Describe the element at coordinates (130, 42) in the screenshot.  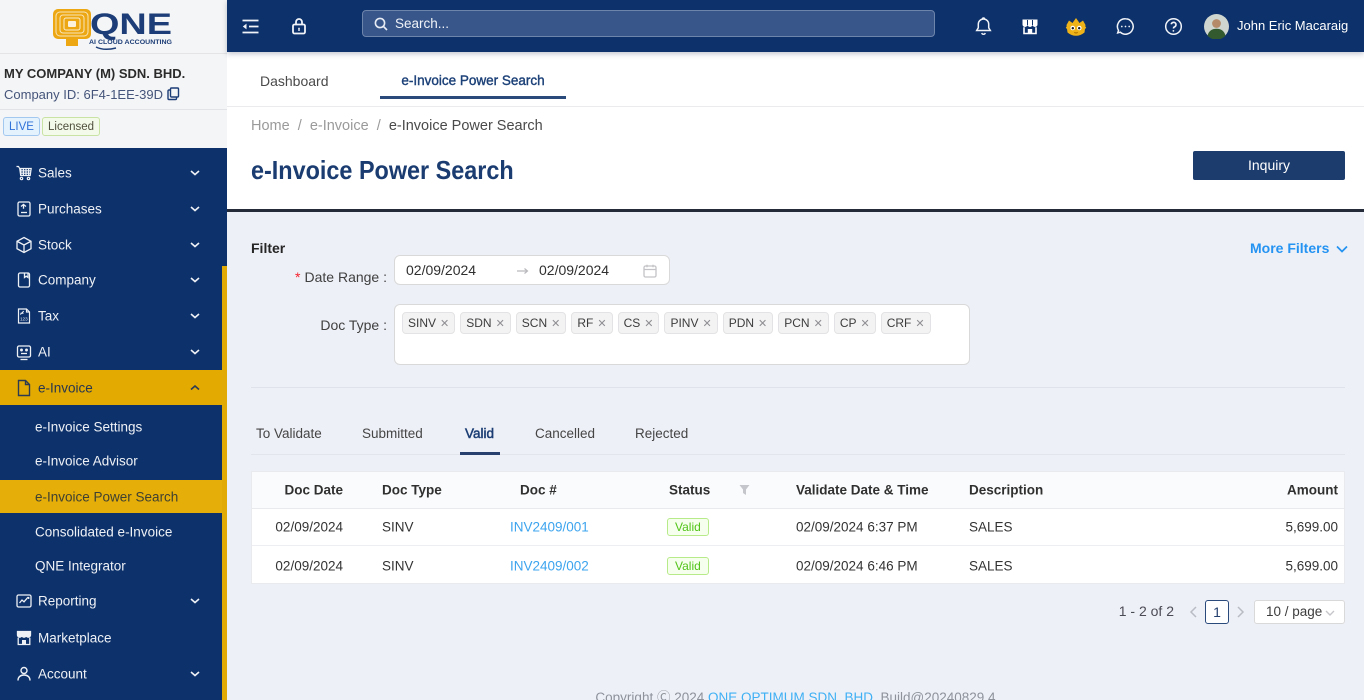
I see `svg-text: AI CLOUD ACCOUNTING` at that location.